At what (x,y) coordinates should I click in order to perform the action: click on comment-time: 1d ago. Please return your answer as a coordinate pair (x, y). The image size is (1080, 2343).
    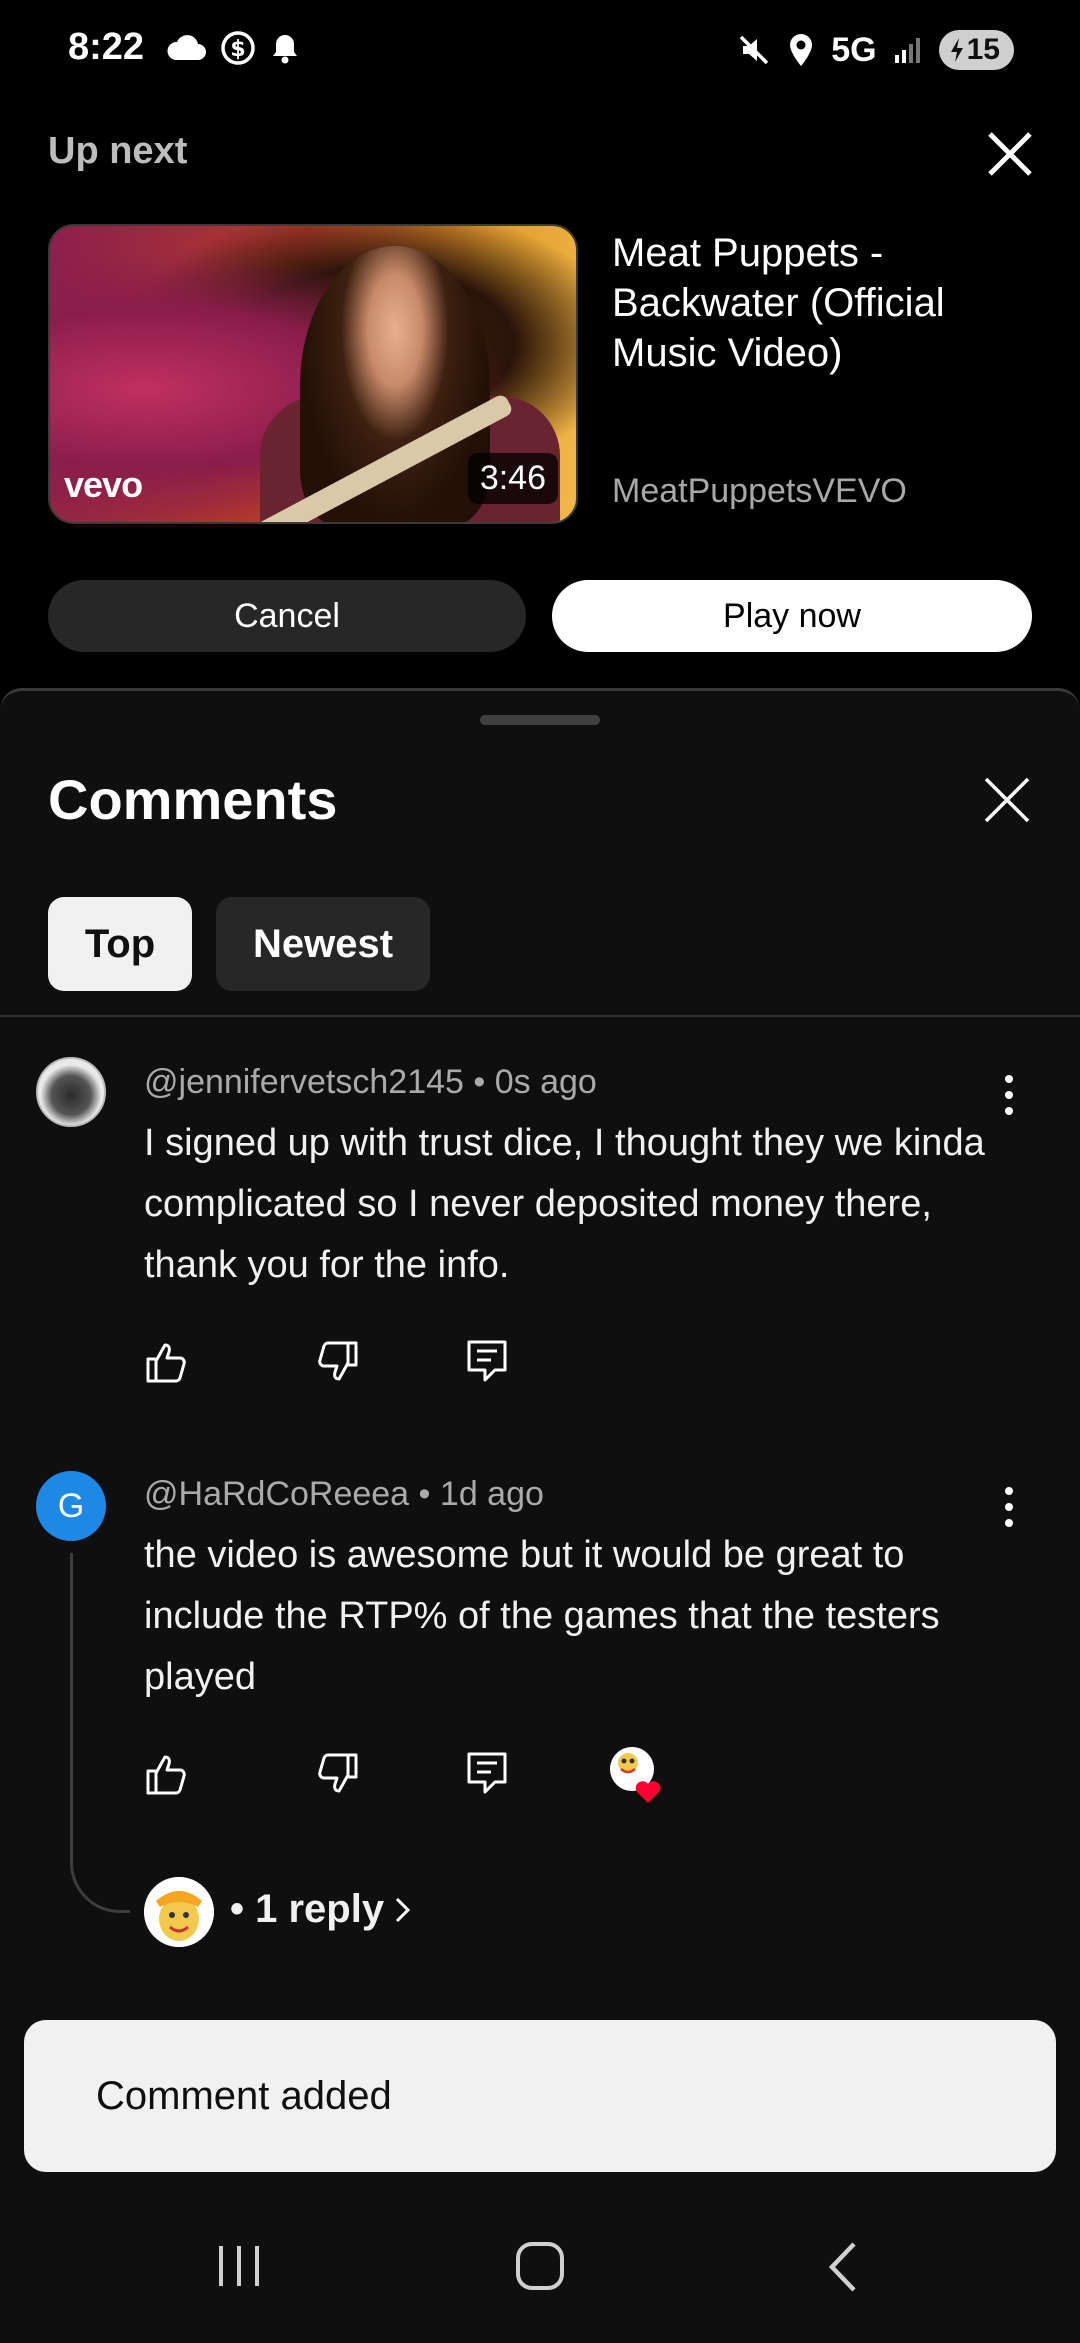
    Looking at the image, I should click on (491, 1494).